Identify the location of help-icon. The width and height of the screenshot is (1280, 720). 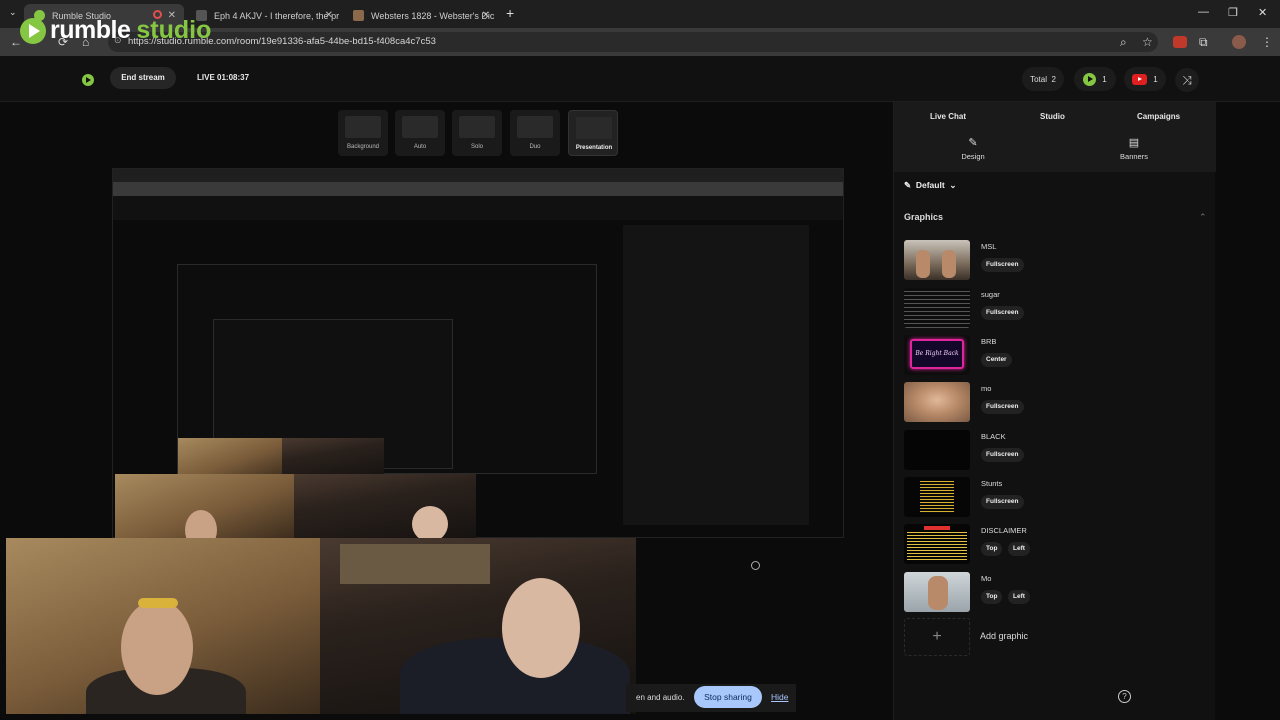
(755, 565).